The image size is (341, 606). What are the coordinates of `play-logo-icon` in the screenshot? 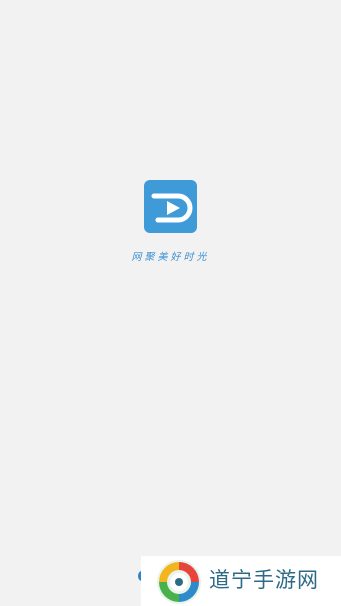 It's located at (170, 206).